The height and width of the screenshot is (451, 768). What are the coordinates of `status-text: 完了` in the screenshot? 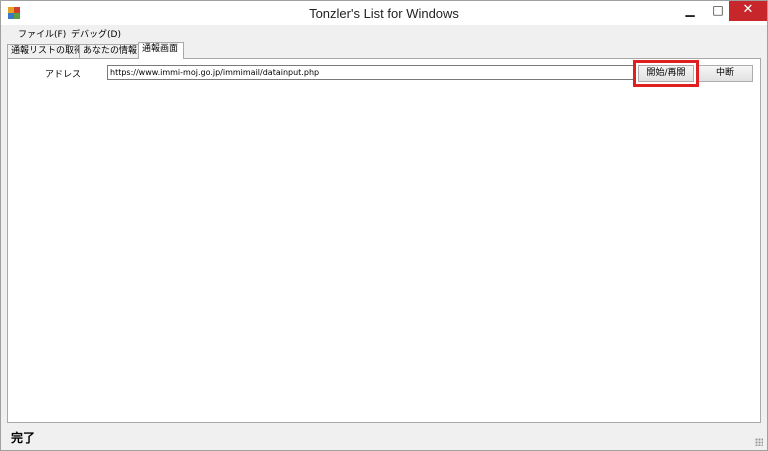 It's located at (23, 438).